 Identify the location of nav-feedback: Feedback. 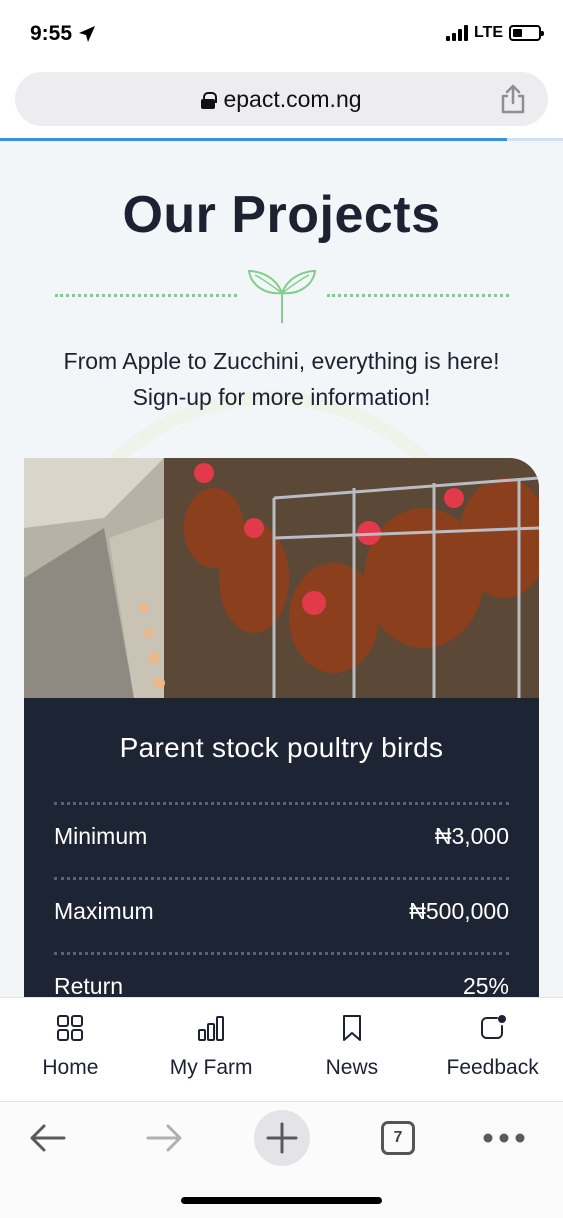
(492, 1049).